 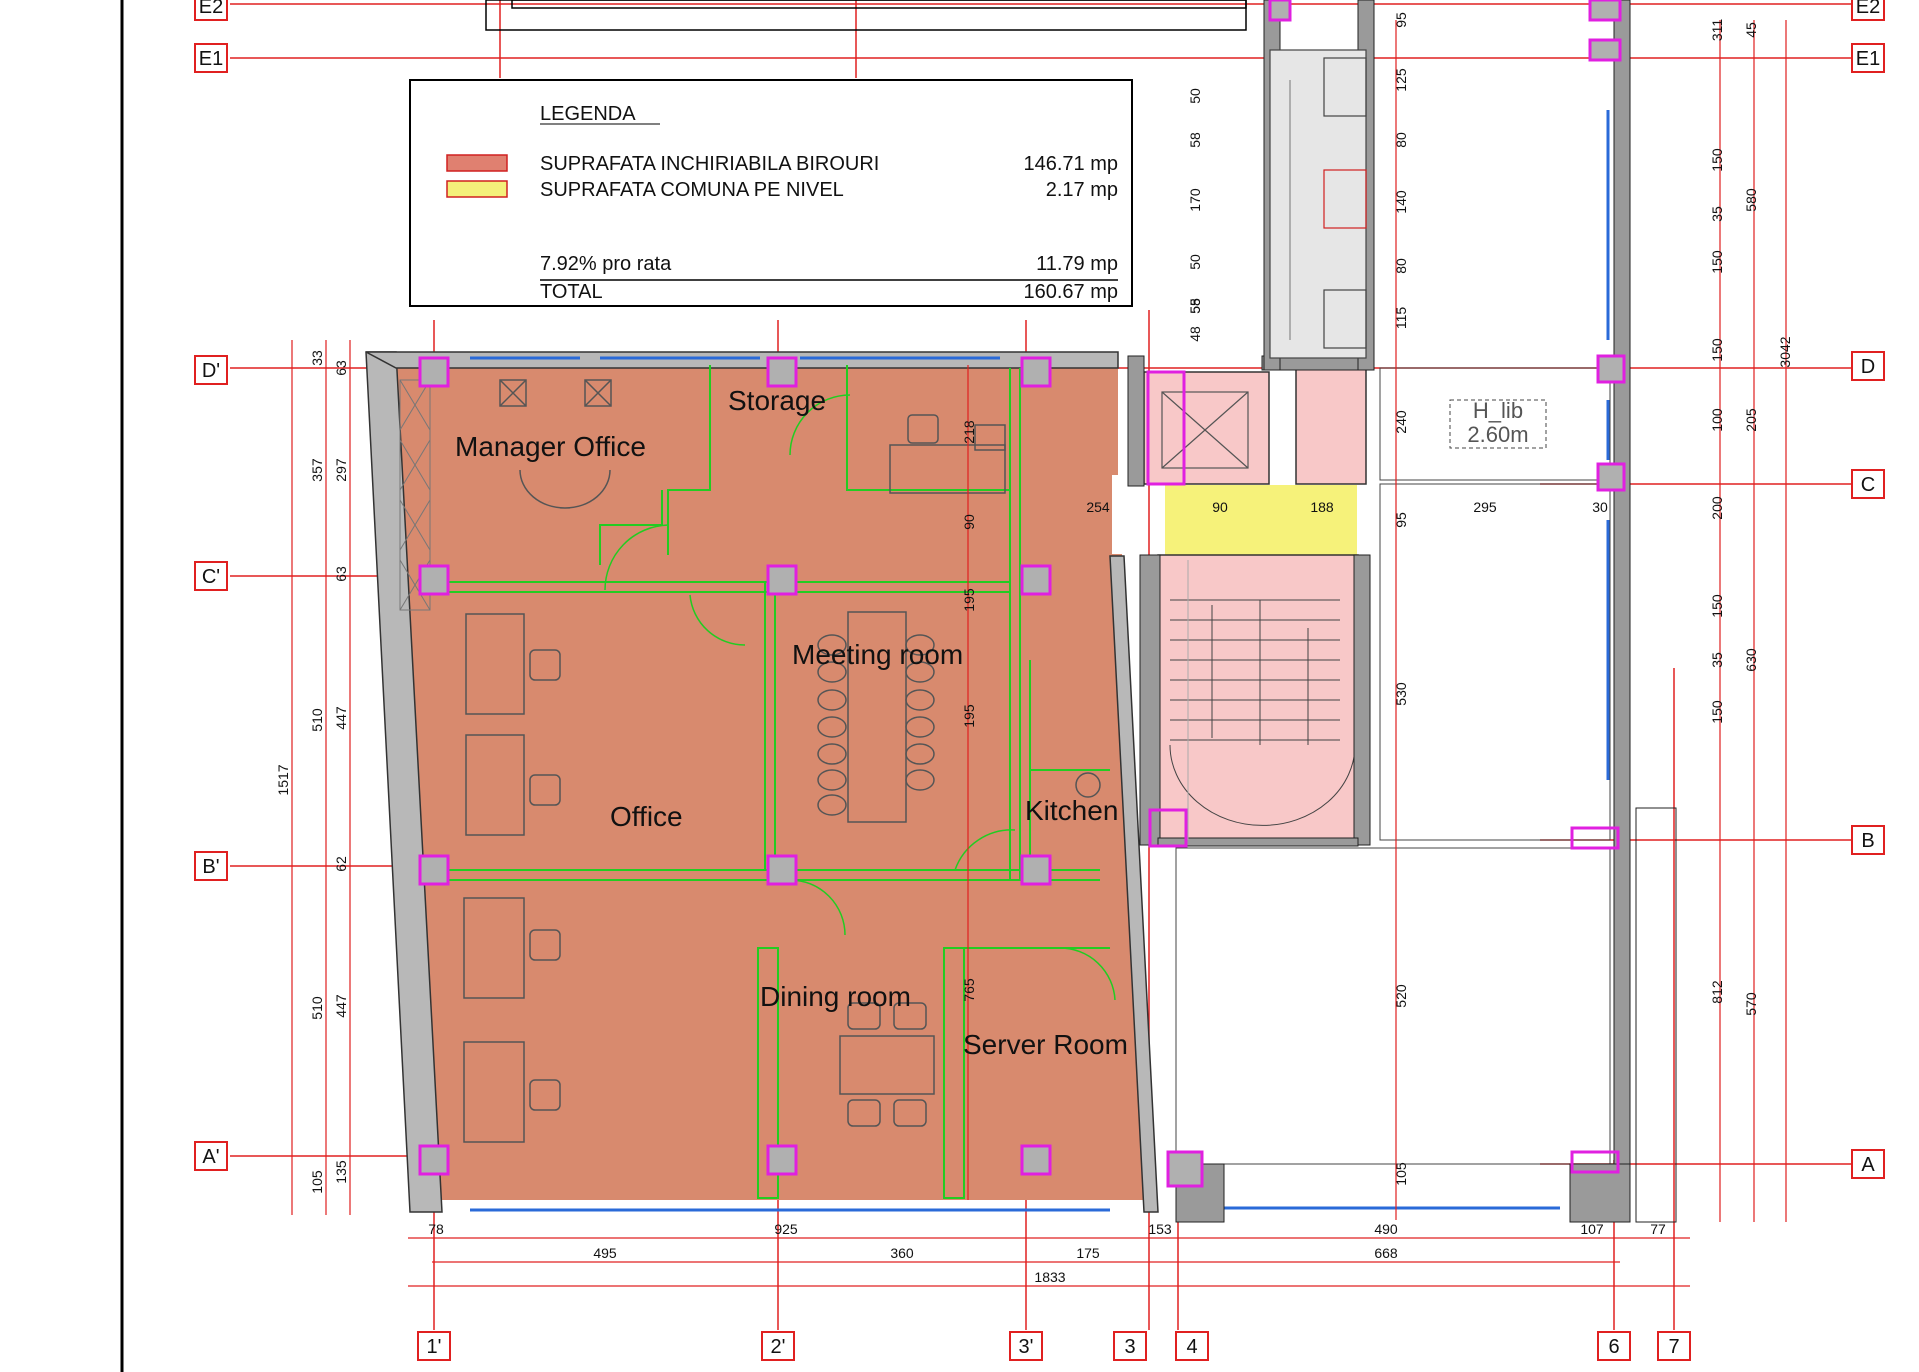 What do you see at coordinates (1401, 996) in the screenshot?
I see `dim-core: 520` at bounding box center [1401, 996].